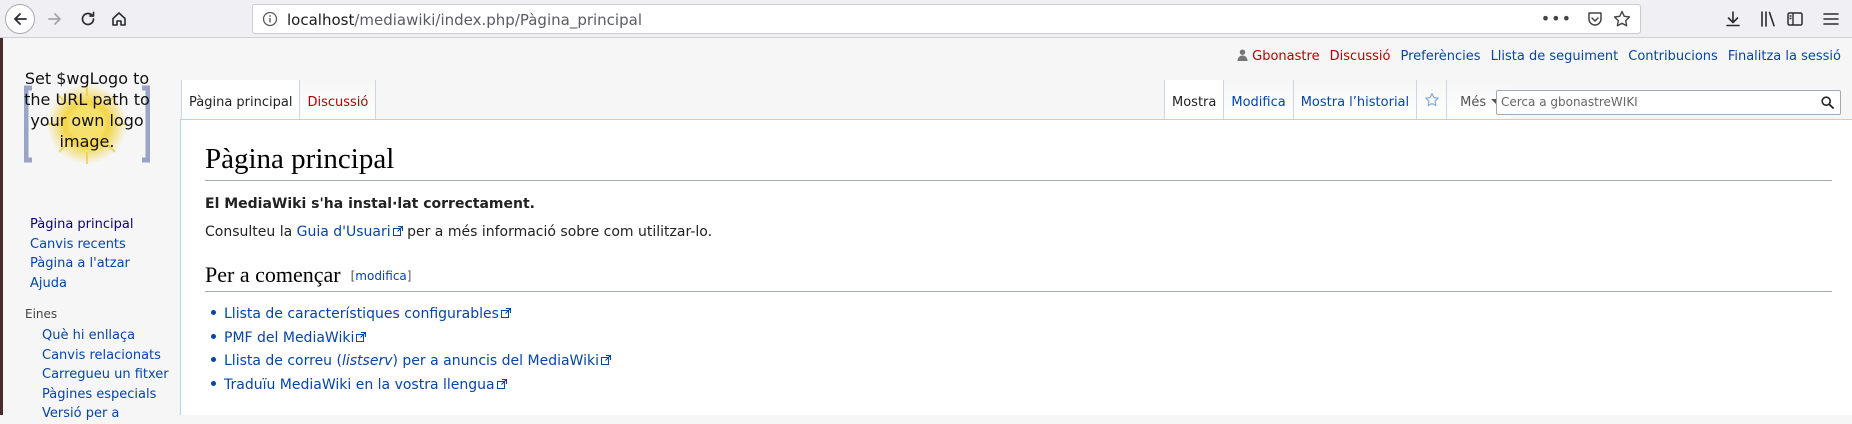  Describe the element at coordinates (104, 245) in the screenshot. I see `sidebar-item-recent-changes: Canvis recents` at that location.